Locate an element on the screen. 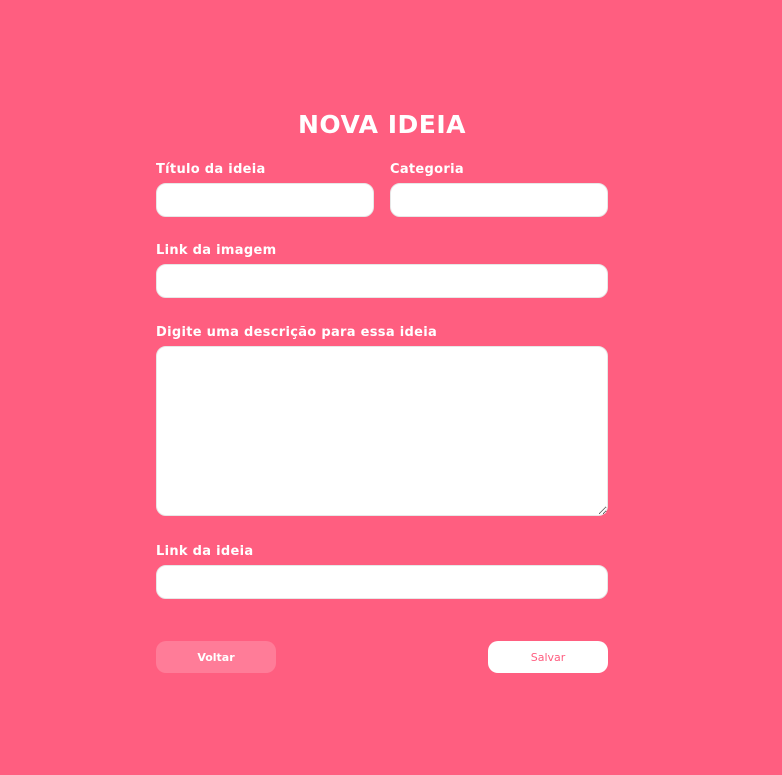  description-textarea is located at coordinates (382, 431).